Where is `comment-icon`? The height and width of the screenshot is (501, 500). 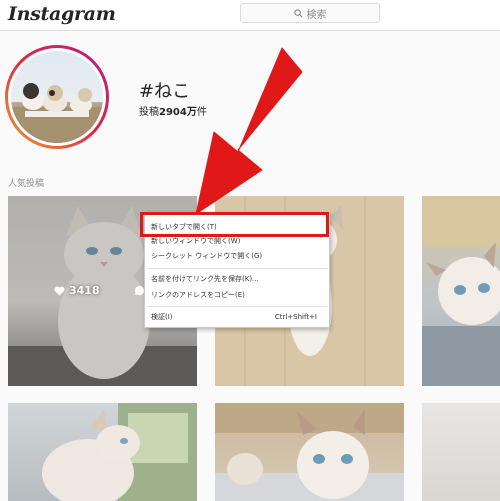 comment-icon is located at coordinates (139, 290).